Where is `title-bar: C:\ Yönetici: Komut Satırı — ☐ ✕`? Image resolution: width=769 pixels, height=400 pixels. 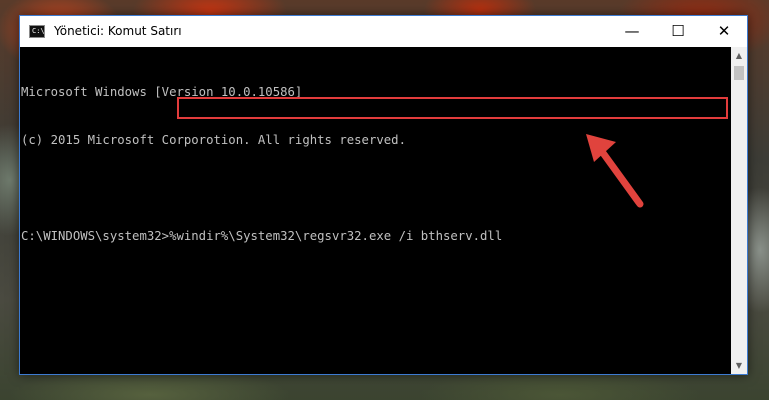 title-bar: C:\ Yönetici: Komut Satırı — ☐ ✕ is located at coordinates (383, 31).